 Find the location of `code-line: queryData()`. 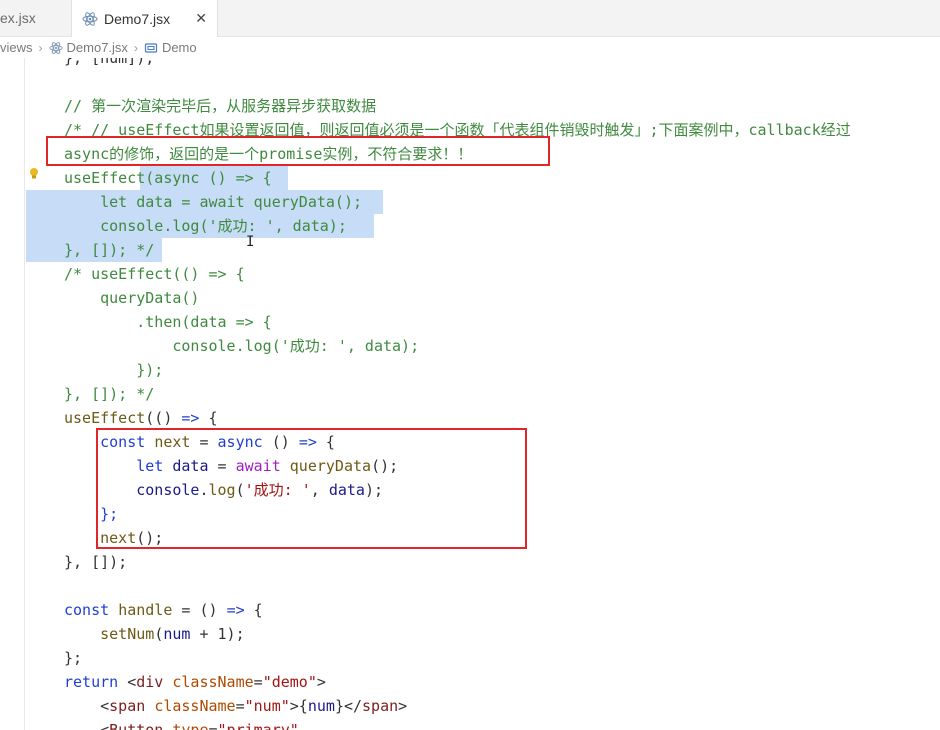

code-line: queryData() is located at coordinates (131, 298).